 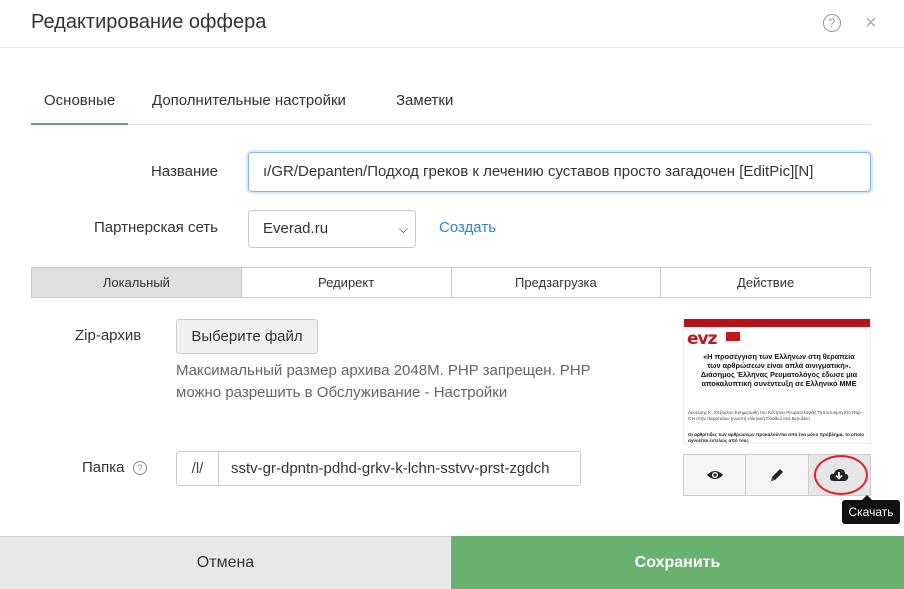 What do you see at coordinates (149, 22) in the screenshot?
I see `dialog-title: Редактирование оффера` at bounding box center [149, 22].